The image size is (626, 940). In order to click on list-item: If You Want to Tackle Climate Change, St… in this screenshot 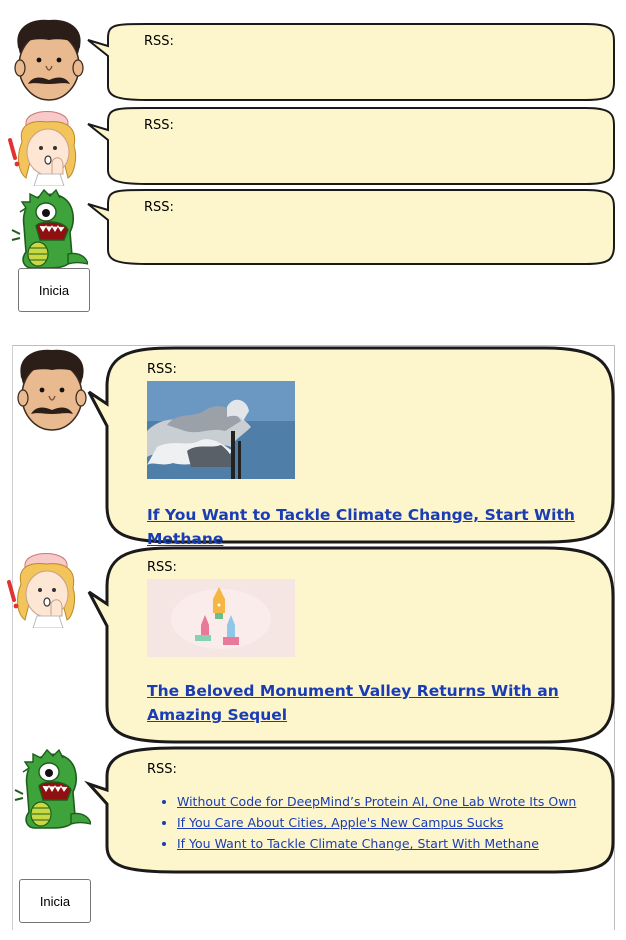, I will do `click(389, 843)`.